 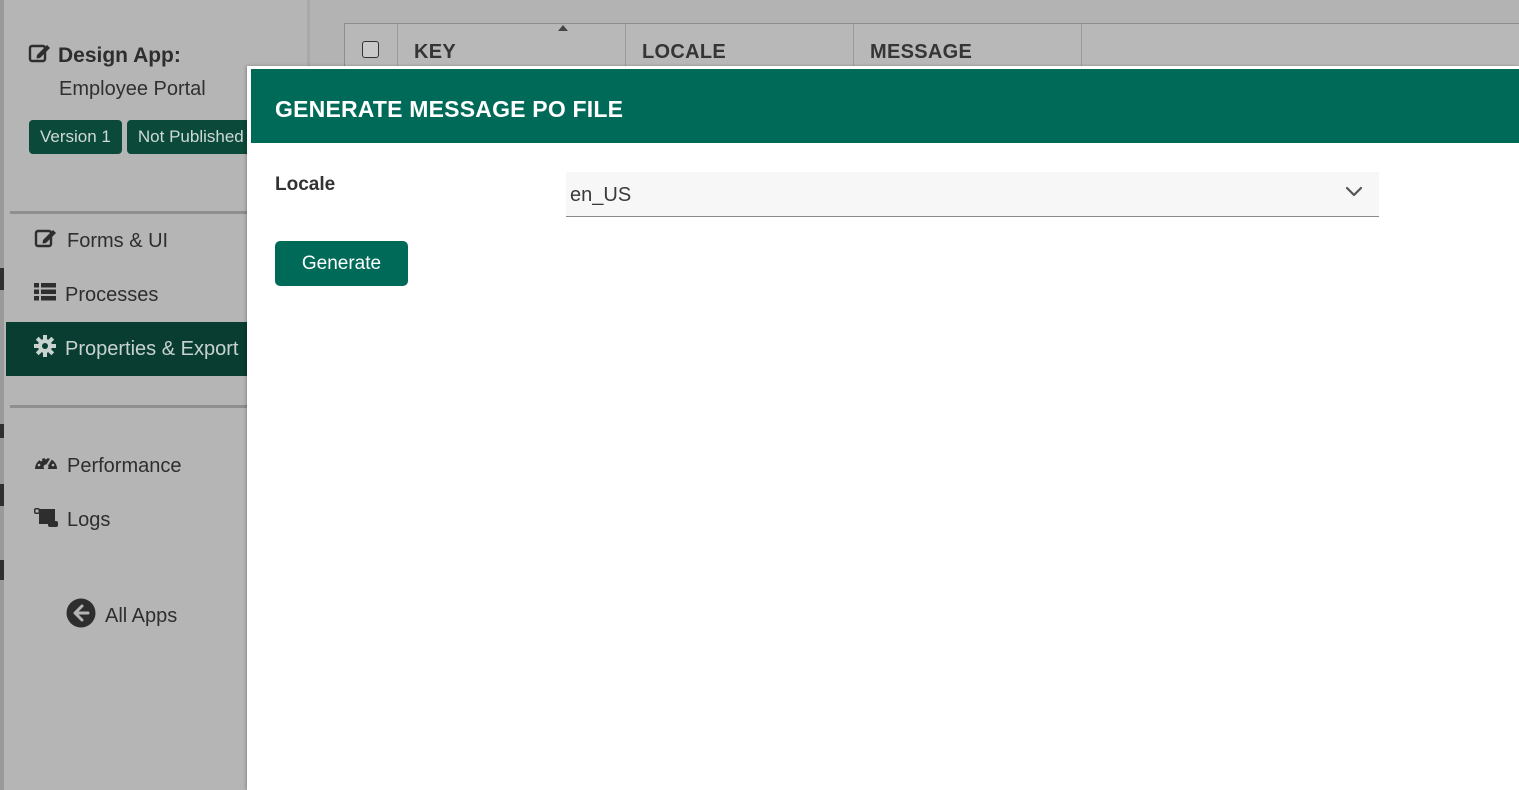 I want to click on publish-status-badge: Not Published, so click(x=190, y=137).